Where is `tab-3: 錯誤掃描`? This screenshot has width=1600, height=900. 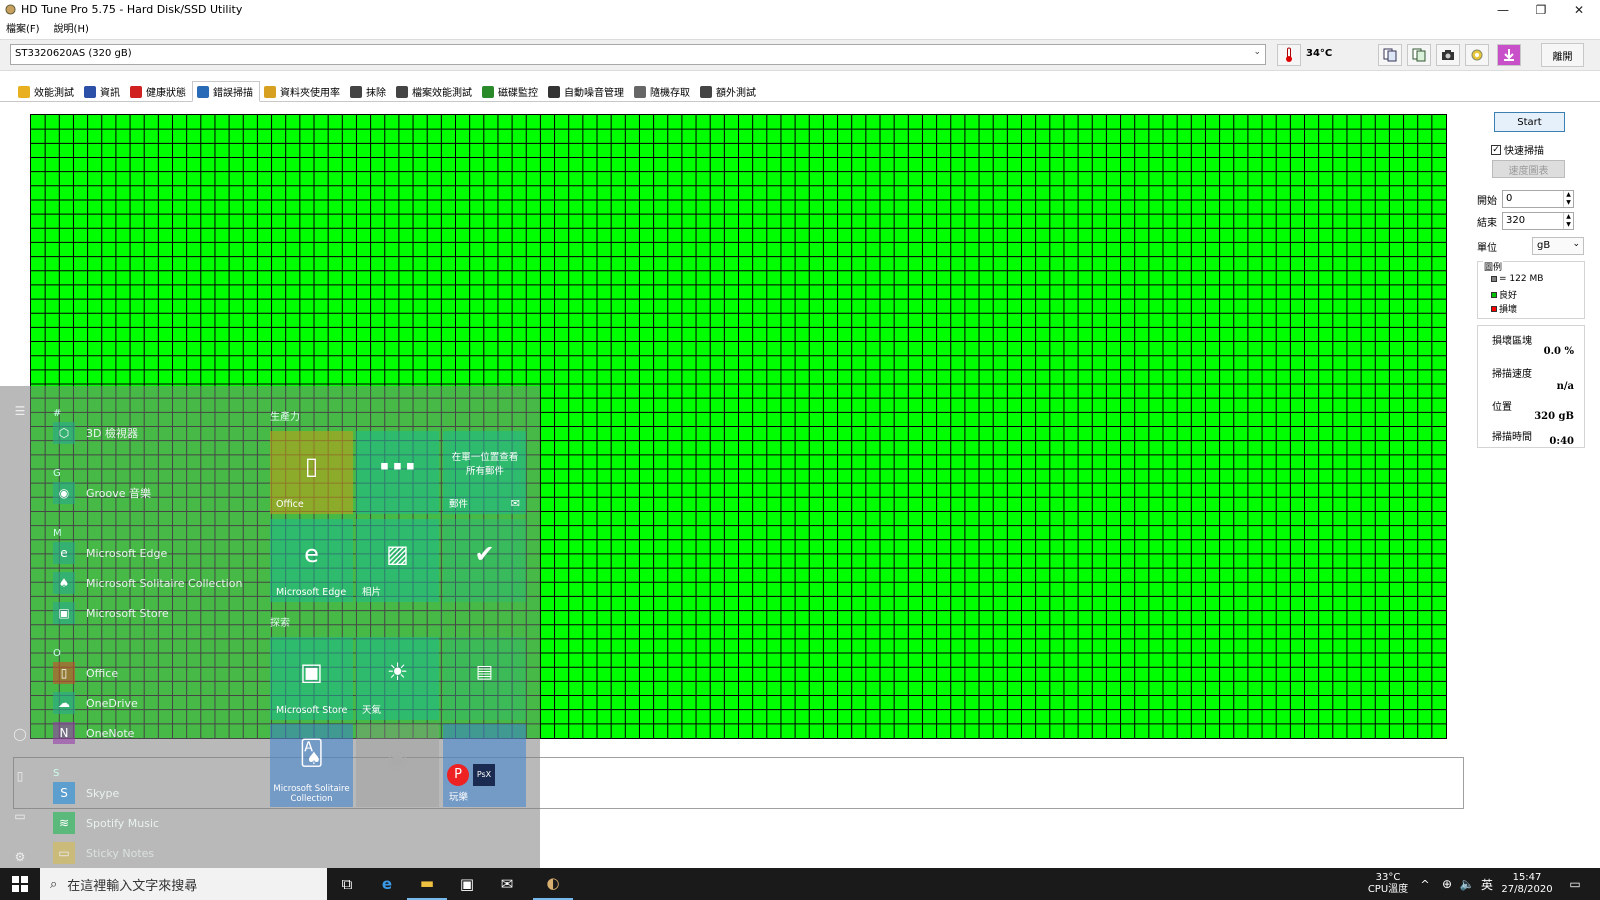 tab-3: 錯誤掃描 is located at coordinates (226, 91).